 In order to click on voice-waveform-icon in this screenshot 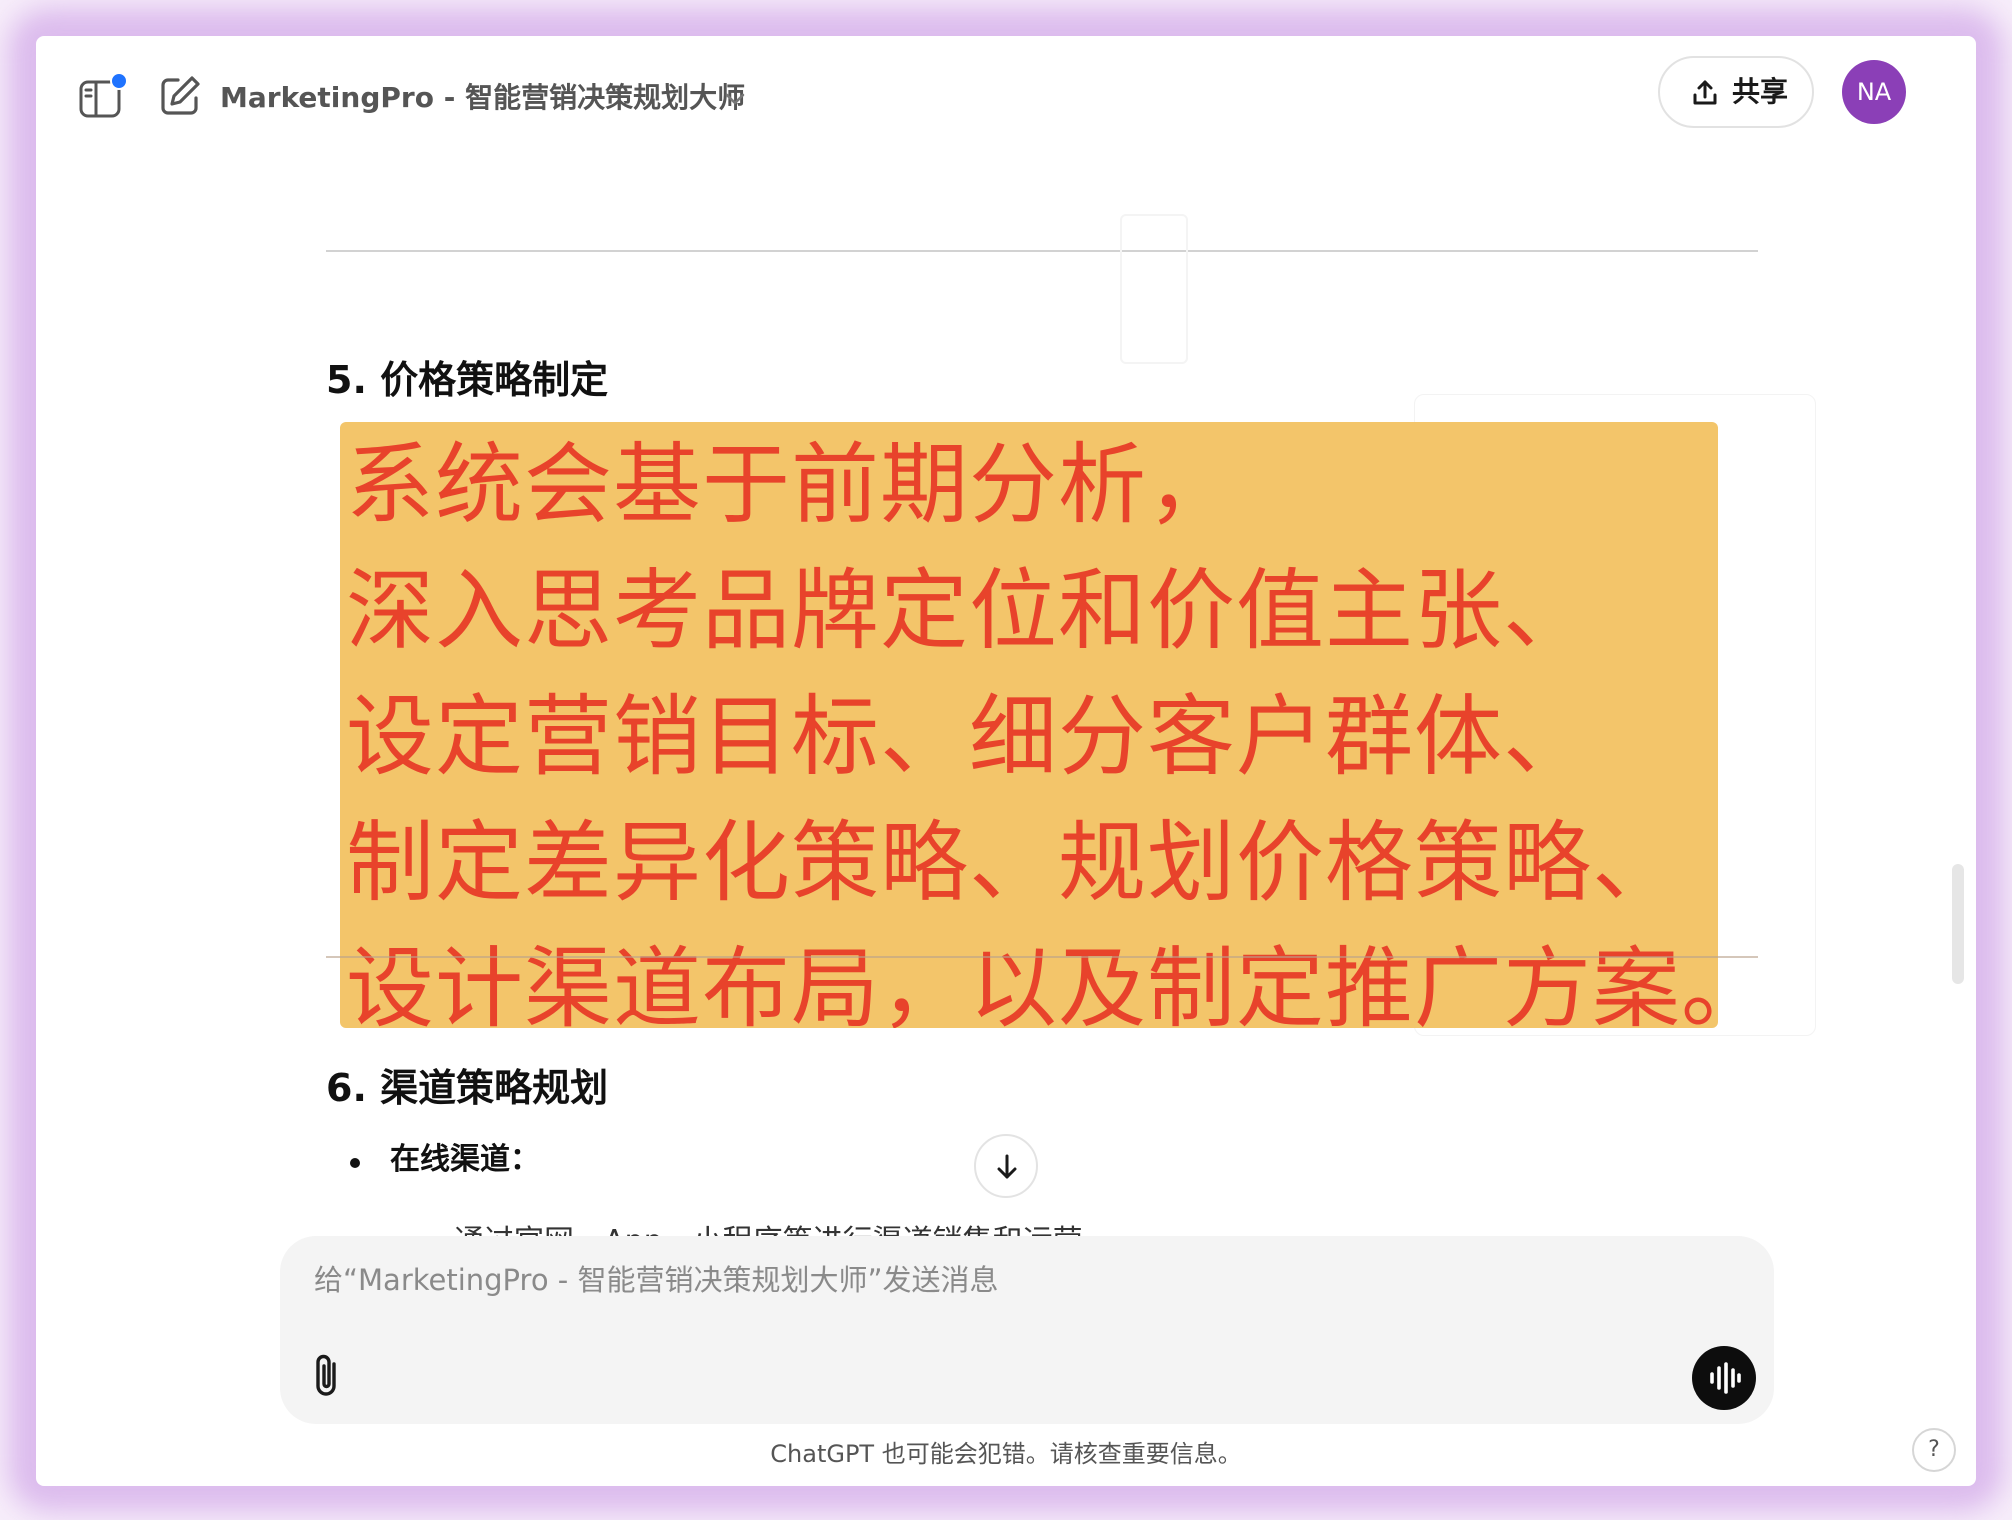, I will do `click(1725, 1378)`.